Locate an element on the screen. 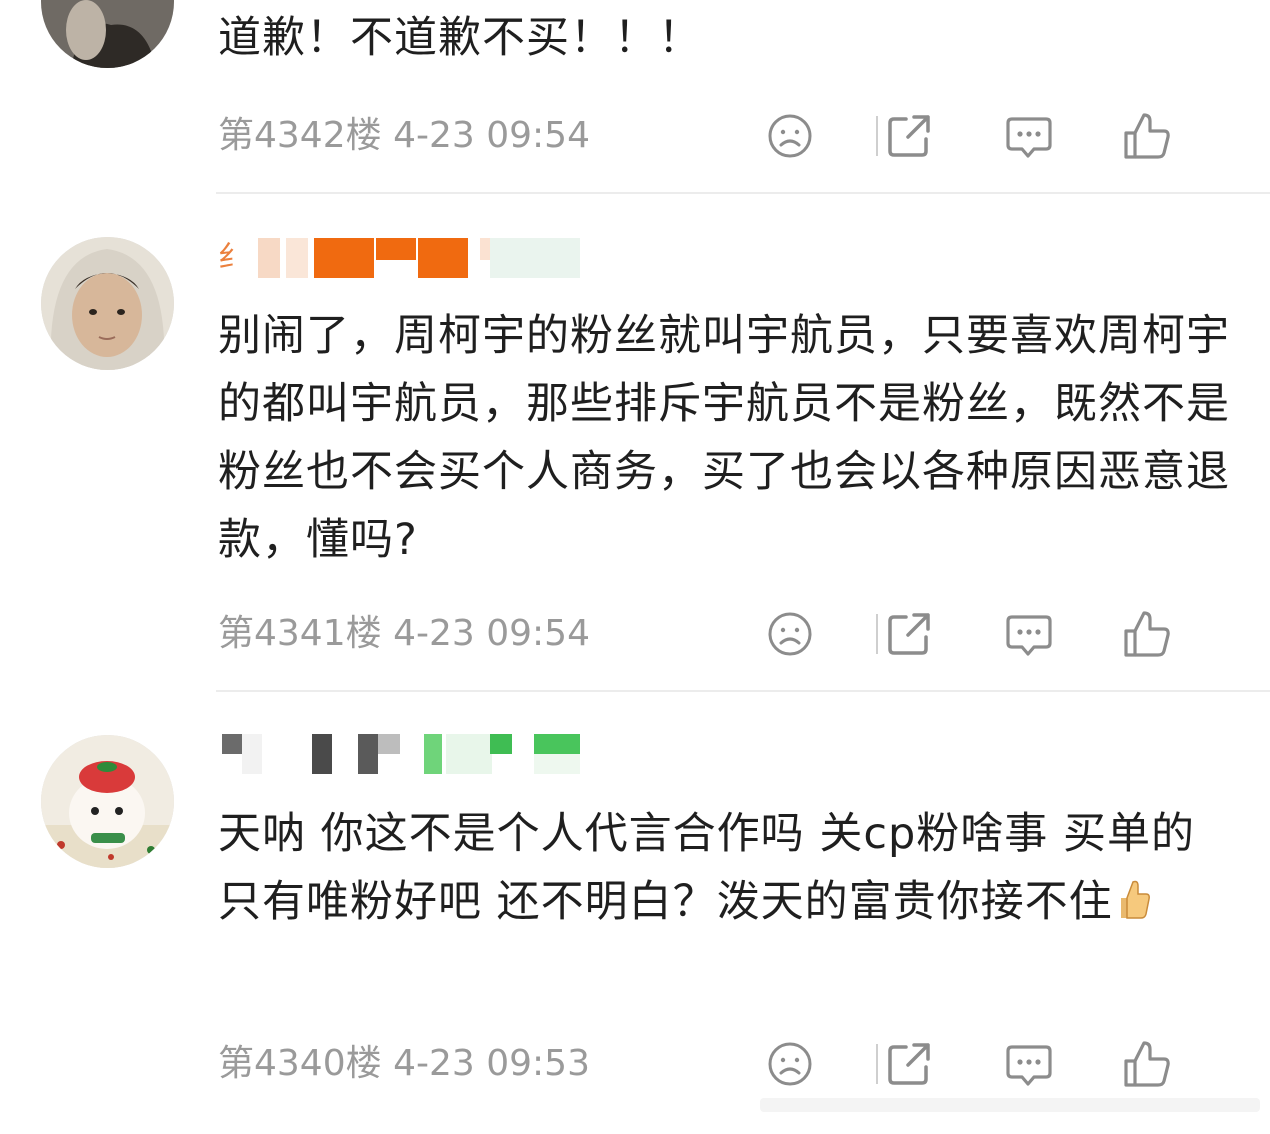  floor-and-time: 第4340楼 4-23 09:53 is located at coordinates (404, 1064).